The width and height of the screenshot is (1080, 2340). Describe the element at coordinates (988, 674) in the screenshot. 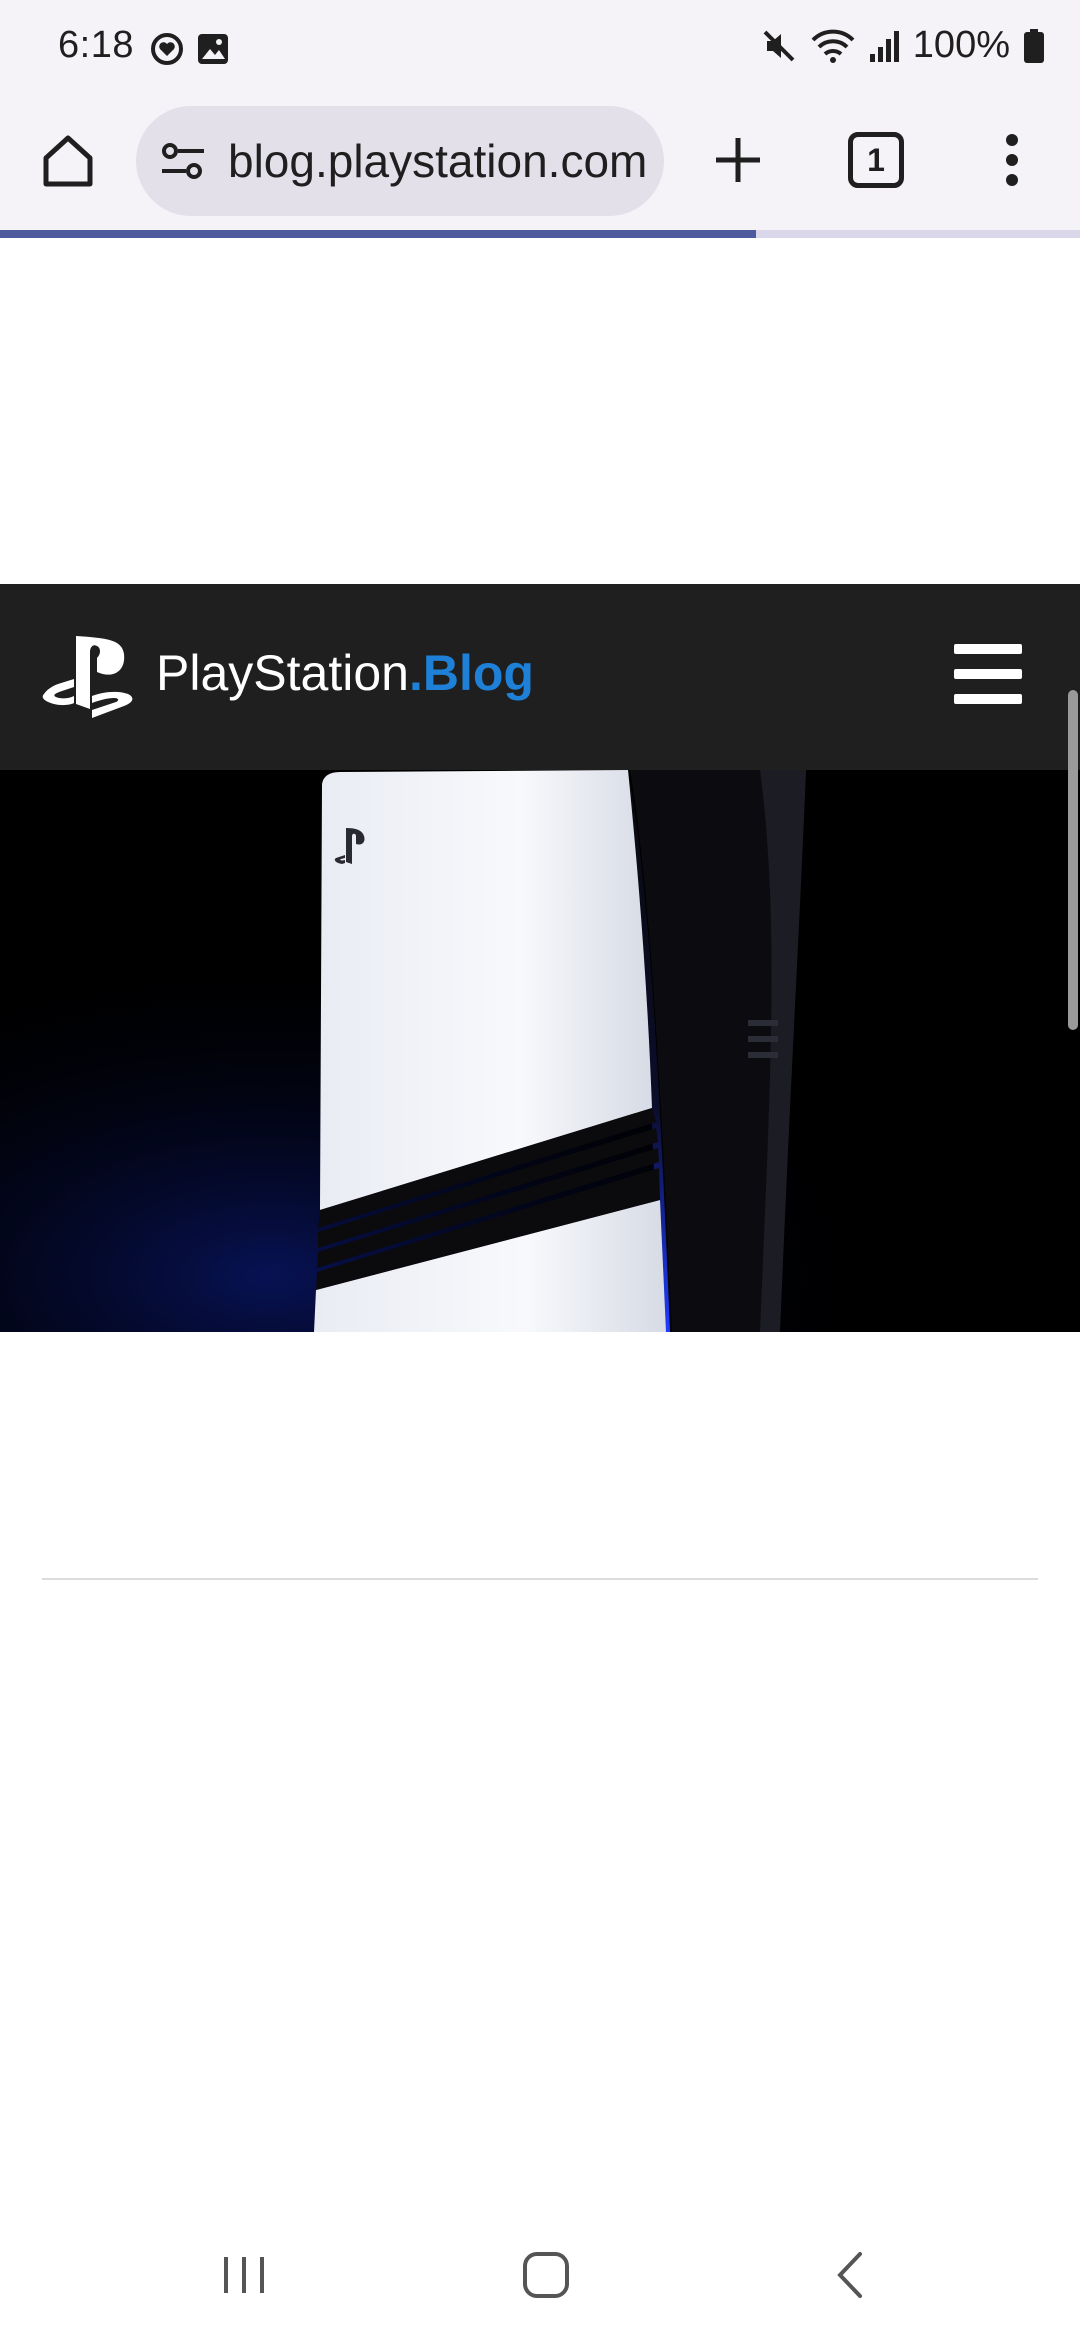

I see `hamburger-menu-button` at that location.